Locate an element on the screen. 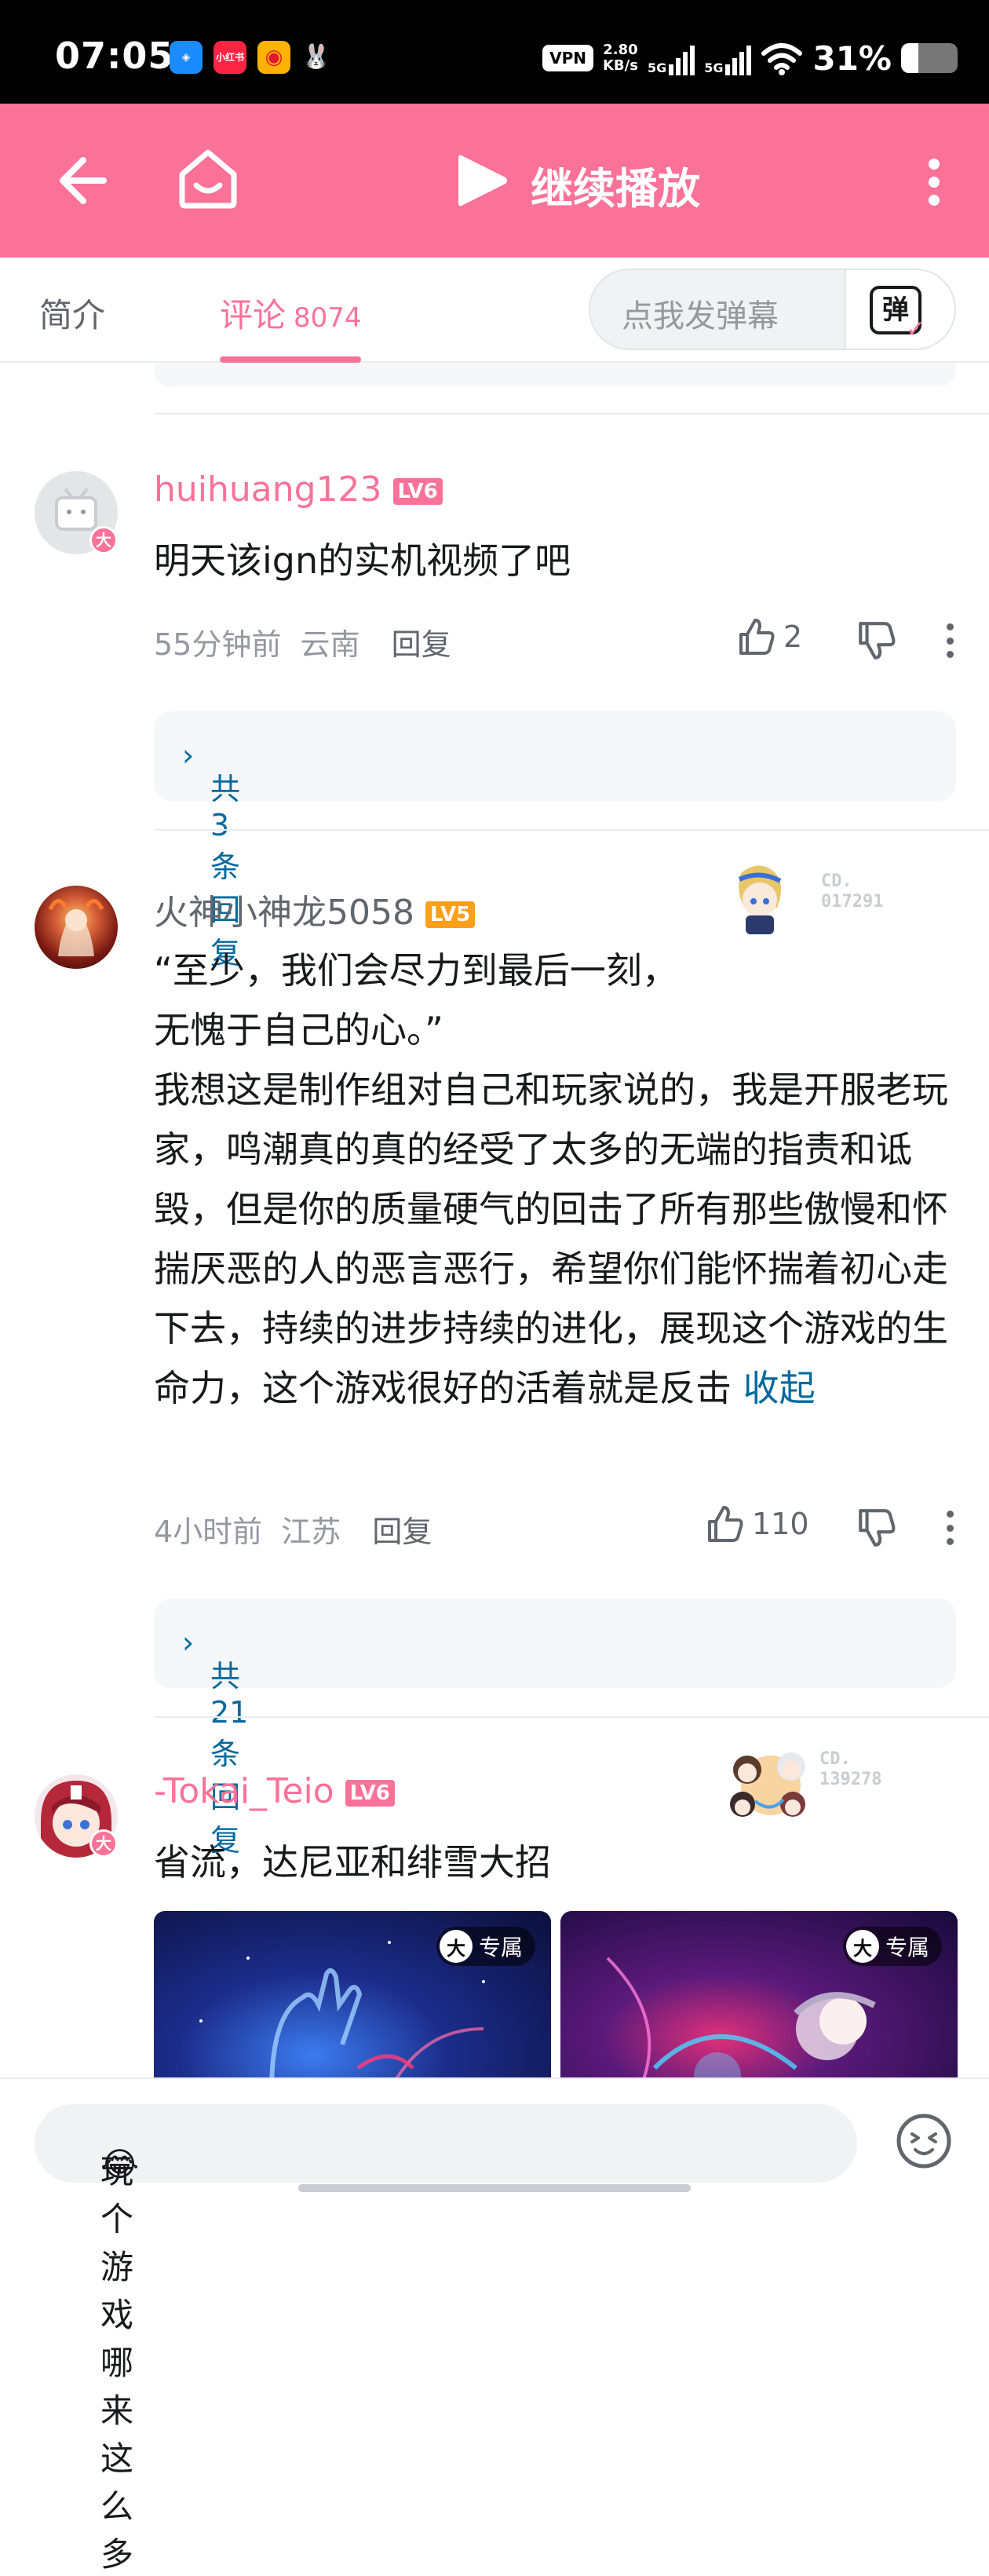  like-count: 110 is located at coordinates (780, 1524).